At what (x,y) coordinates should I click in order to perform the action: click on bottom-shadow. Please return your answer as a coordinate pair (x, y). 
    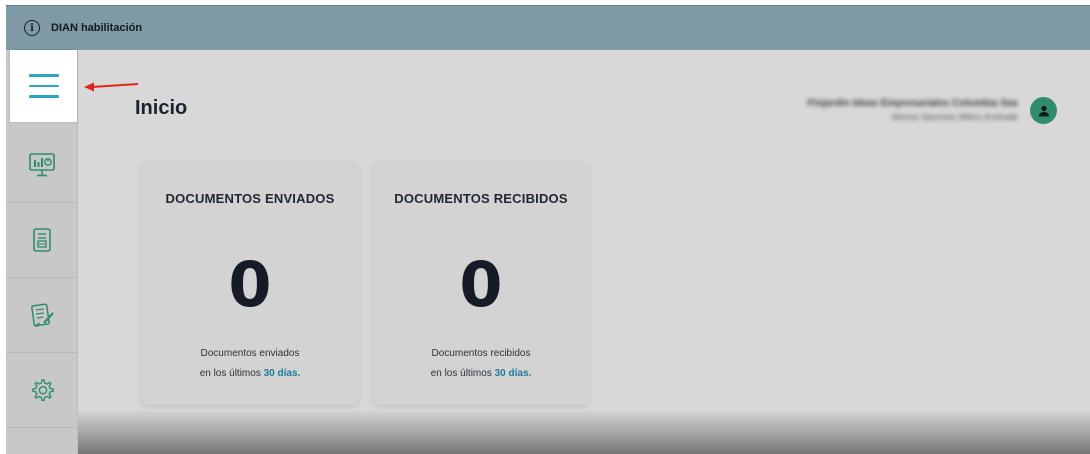
    Looking at the image, I should click on (584, 432).